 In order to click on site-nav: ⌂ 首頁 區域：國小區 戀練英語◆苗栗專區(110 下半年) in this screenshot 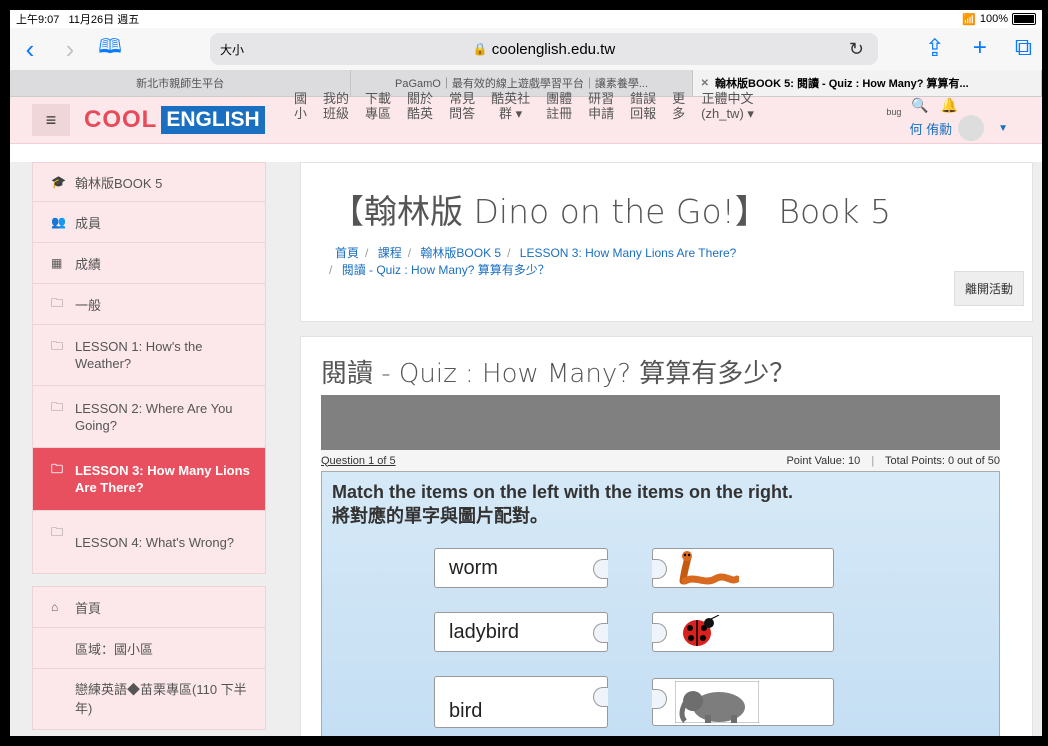, I will do `click(149, 658)`.